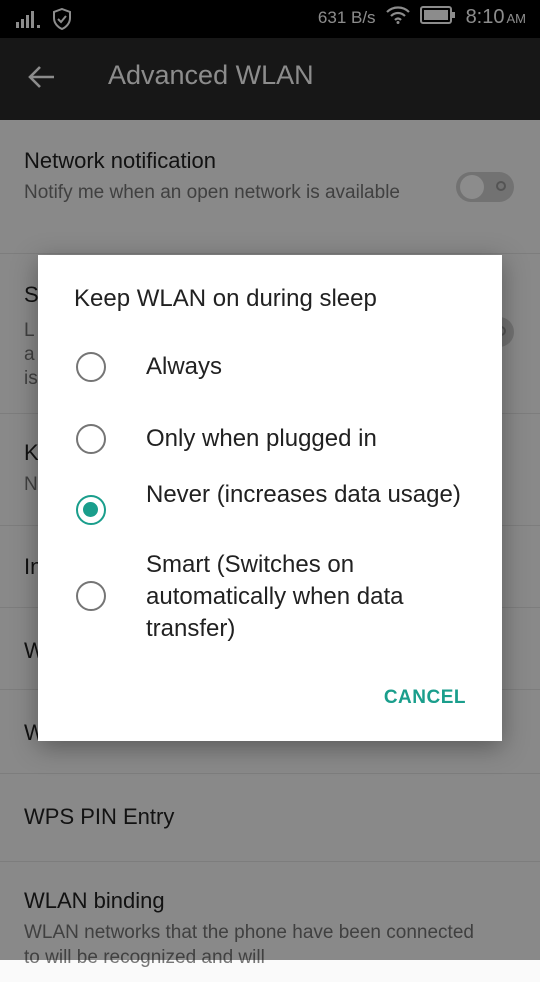  Describe the element at coordinates (425, 698) in the screenshot. I see `cancel-button: CANCEL` at that location.